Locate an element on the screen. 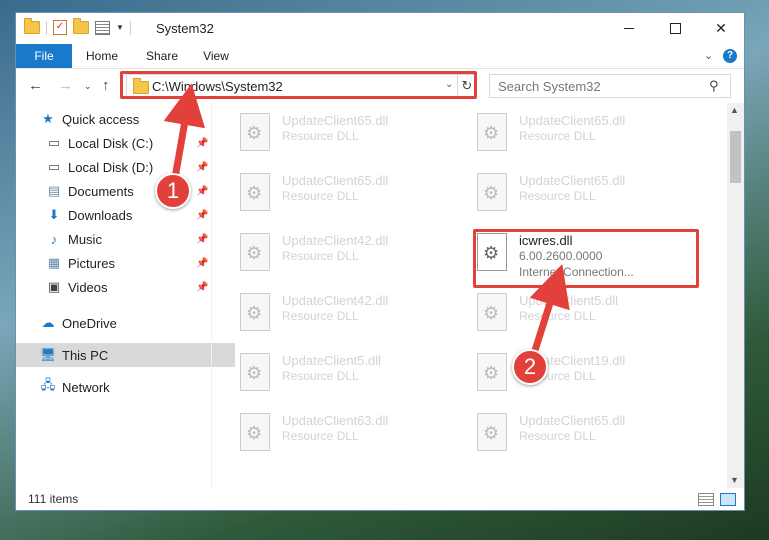 The image size is (769, 540). music-icon: ♪ is located at coordinates (54, 239).